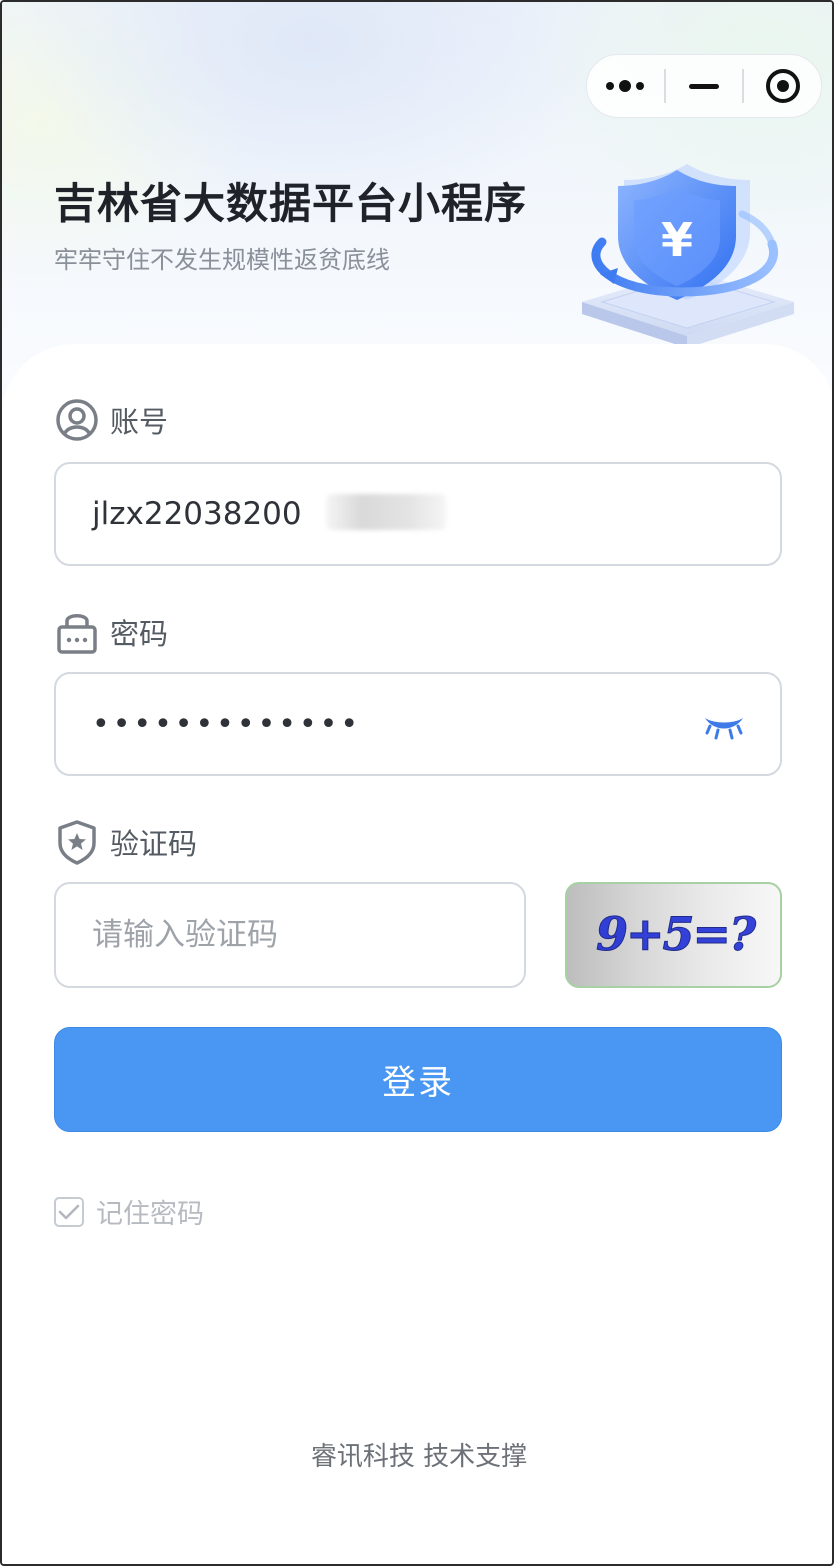 The image size is (834, 1566). I want to click on password-input: •••••••••••••, so click(418, 724).